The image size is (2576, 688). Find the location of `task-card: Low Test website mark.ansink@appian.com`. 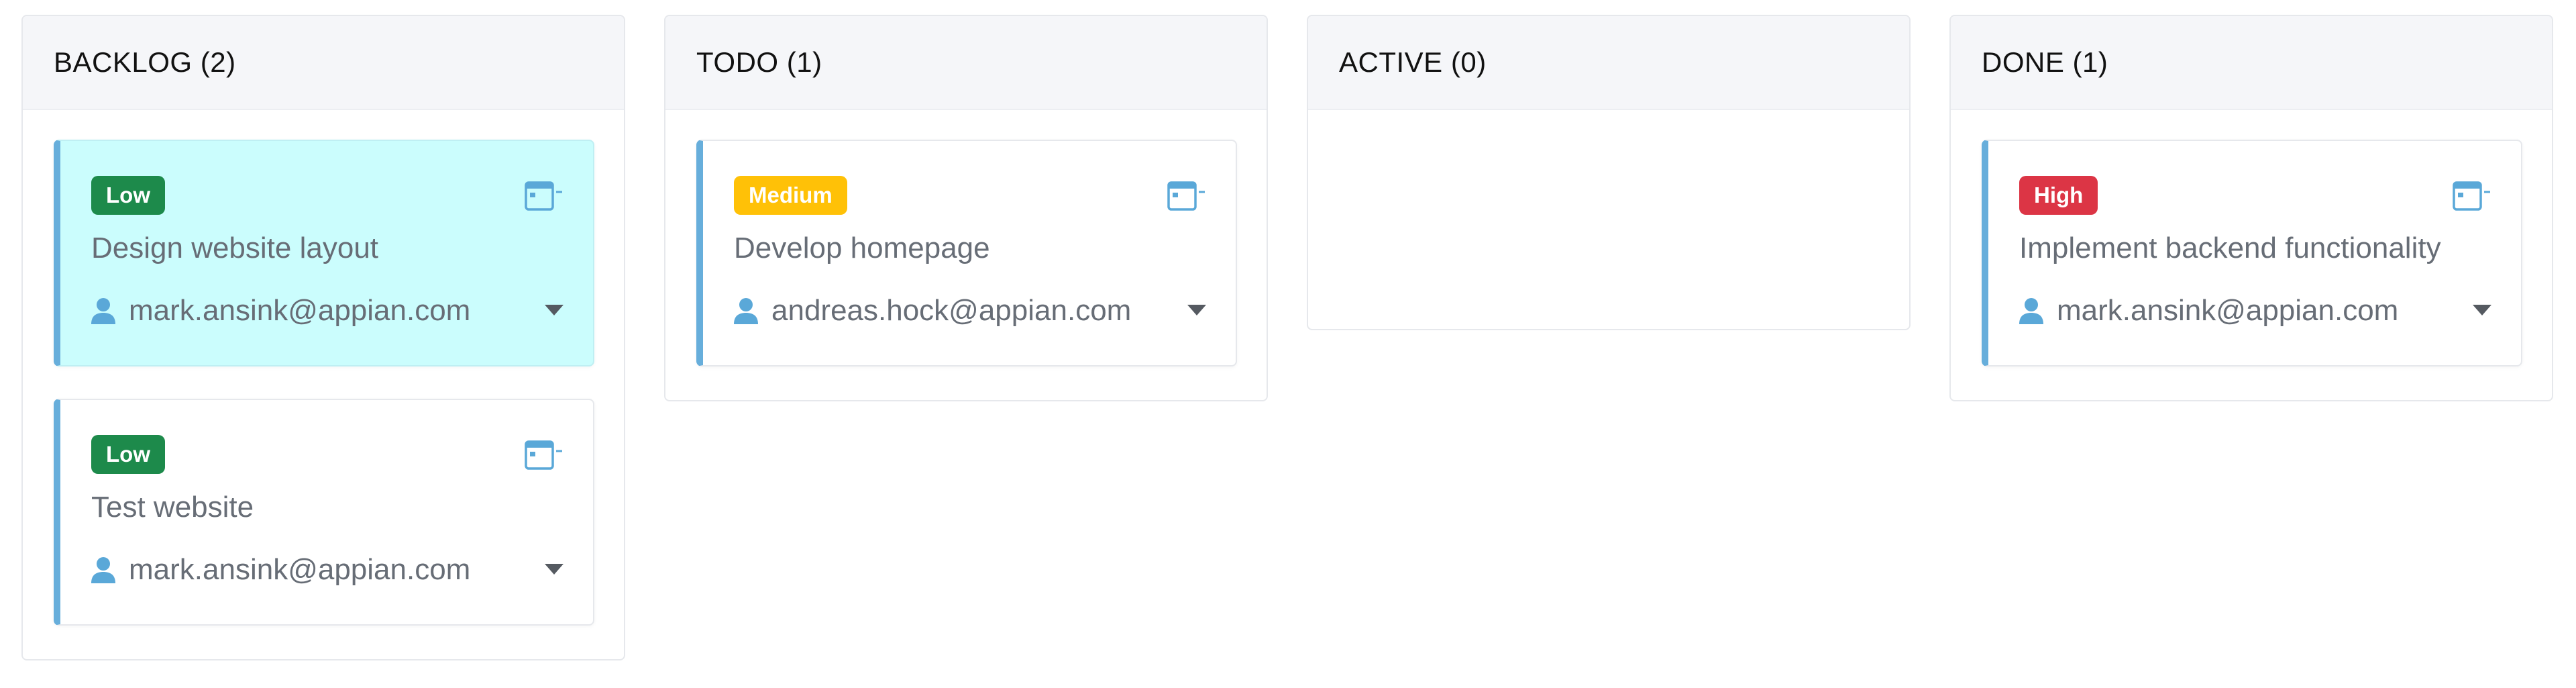

task-card: Low Test website mark.ansink@appian.com is located at coordinates (324, 512).